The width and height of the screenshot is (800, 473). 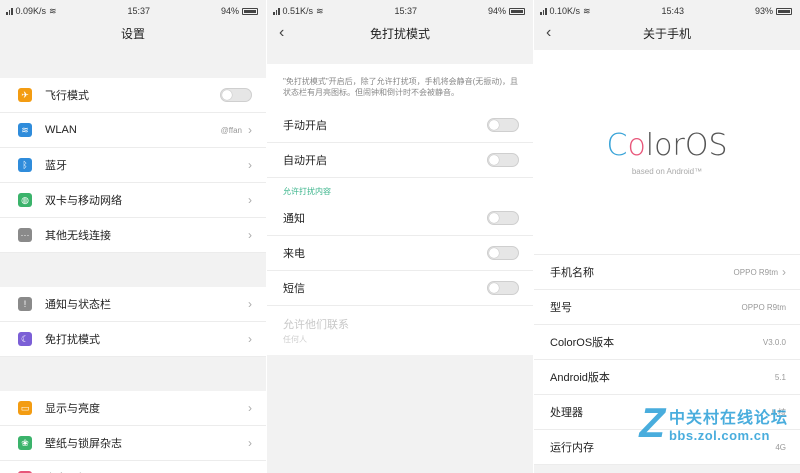 What do you see at coordinates (133, 443) in the screenshot?
I see `settings-item: ❀ 壁纸与锁屏杂志 ›` at bounding box center [133, 443].